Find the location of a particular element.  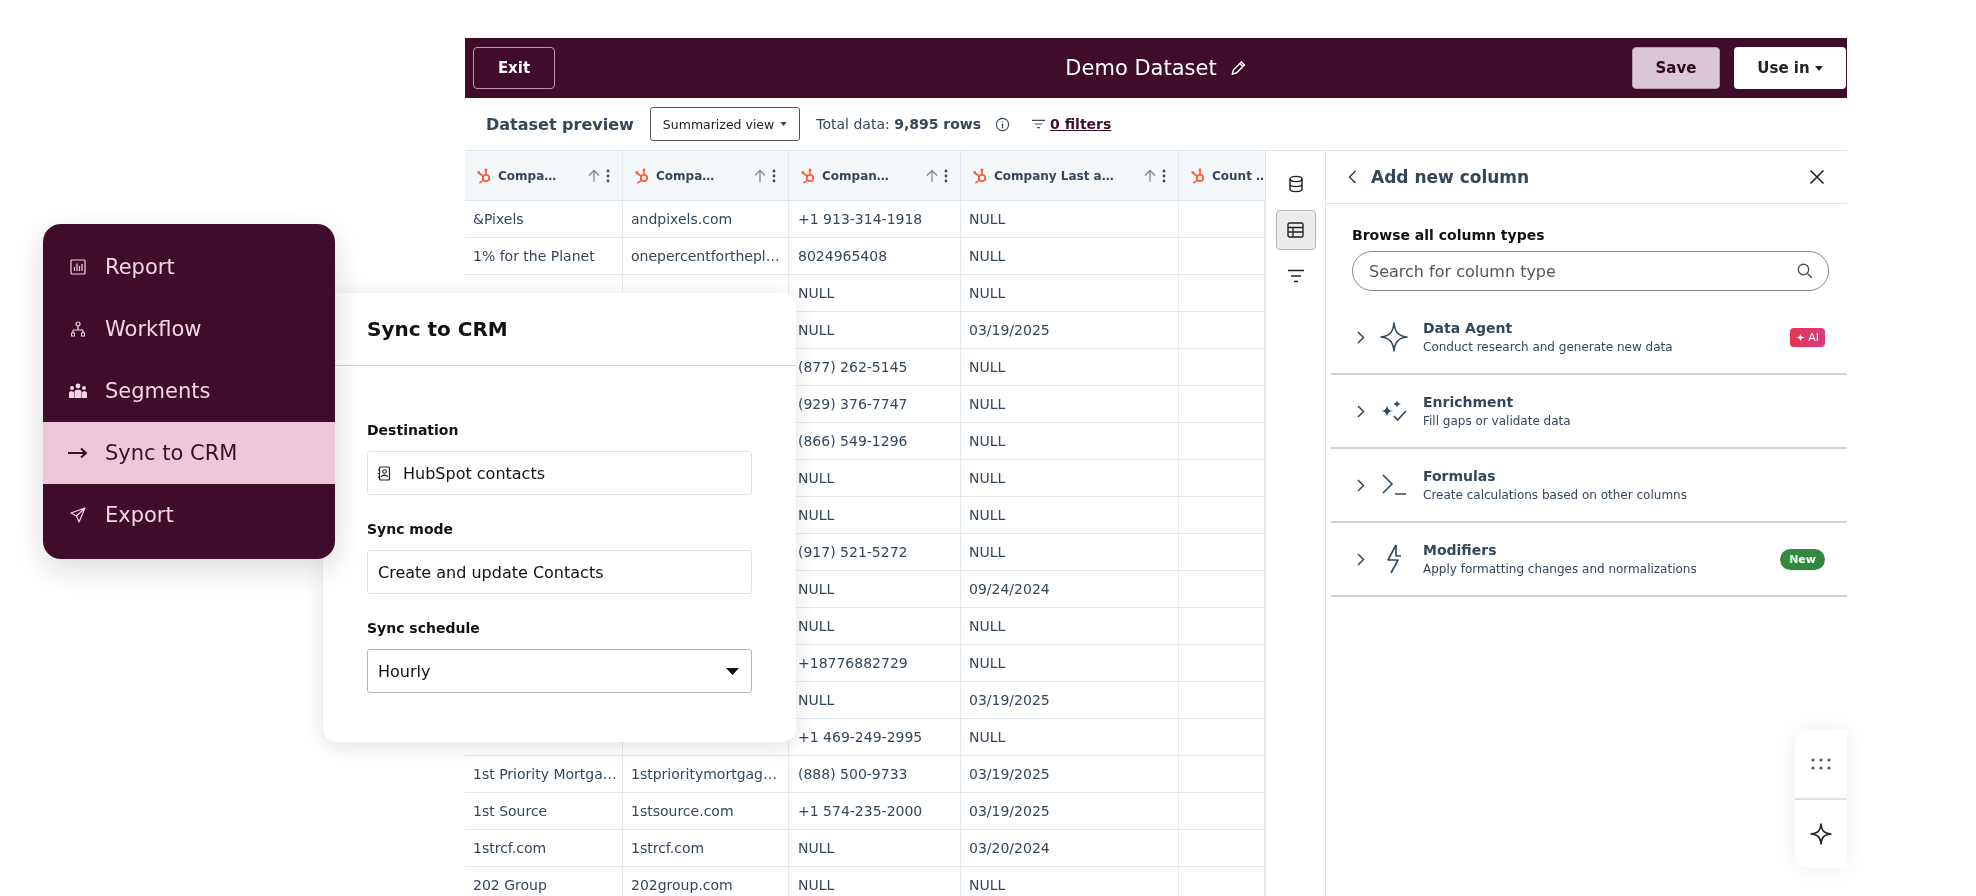

ai-badge: AI is located at coordinates (1807, 337).